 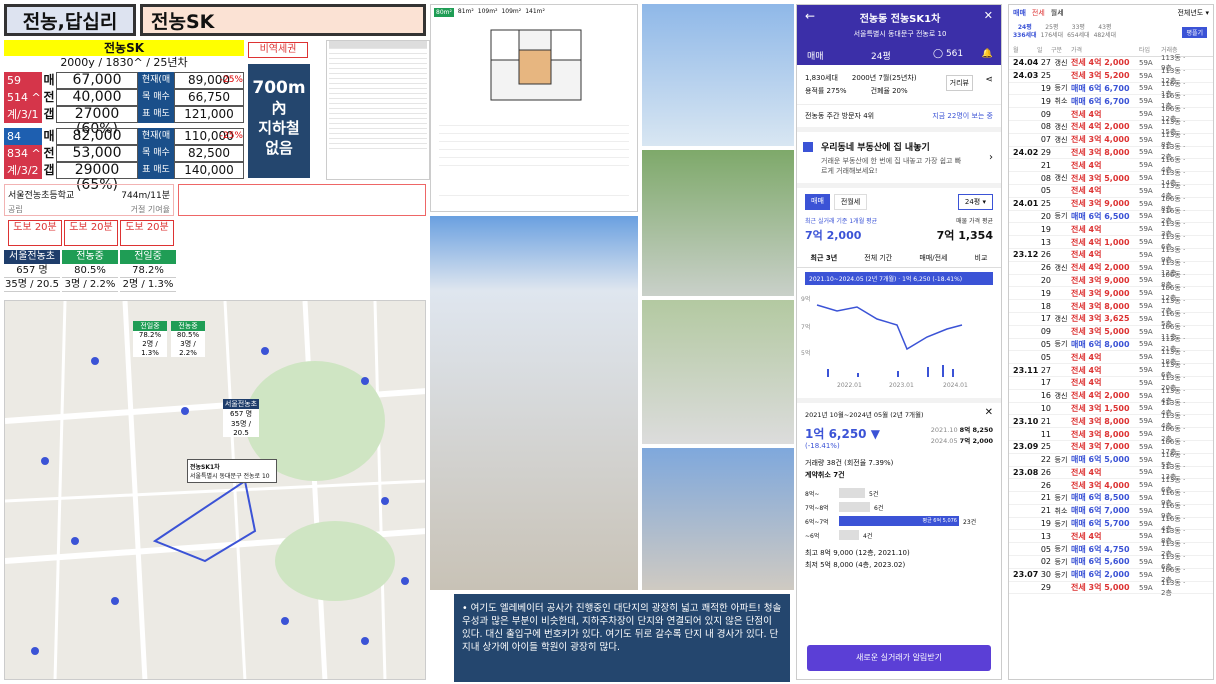 What do you see at coordinates (1057, 13) in the screenshot?
I see `tab-deal-type: 월세` at bounding box center [1057, 13].